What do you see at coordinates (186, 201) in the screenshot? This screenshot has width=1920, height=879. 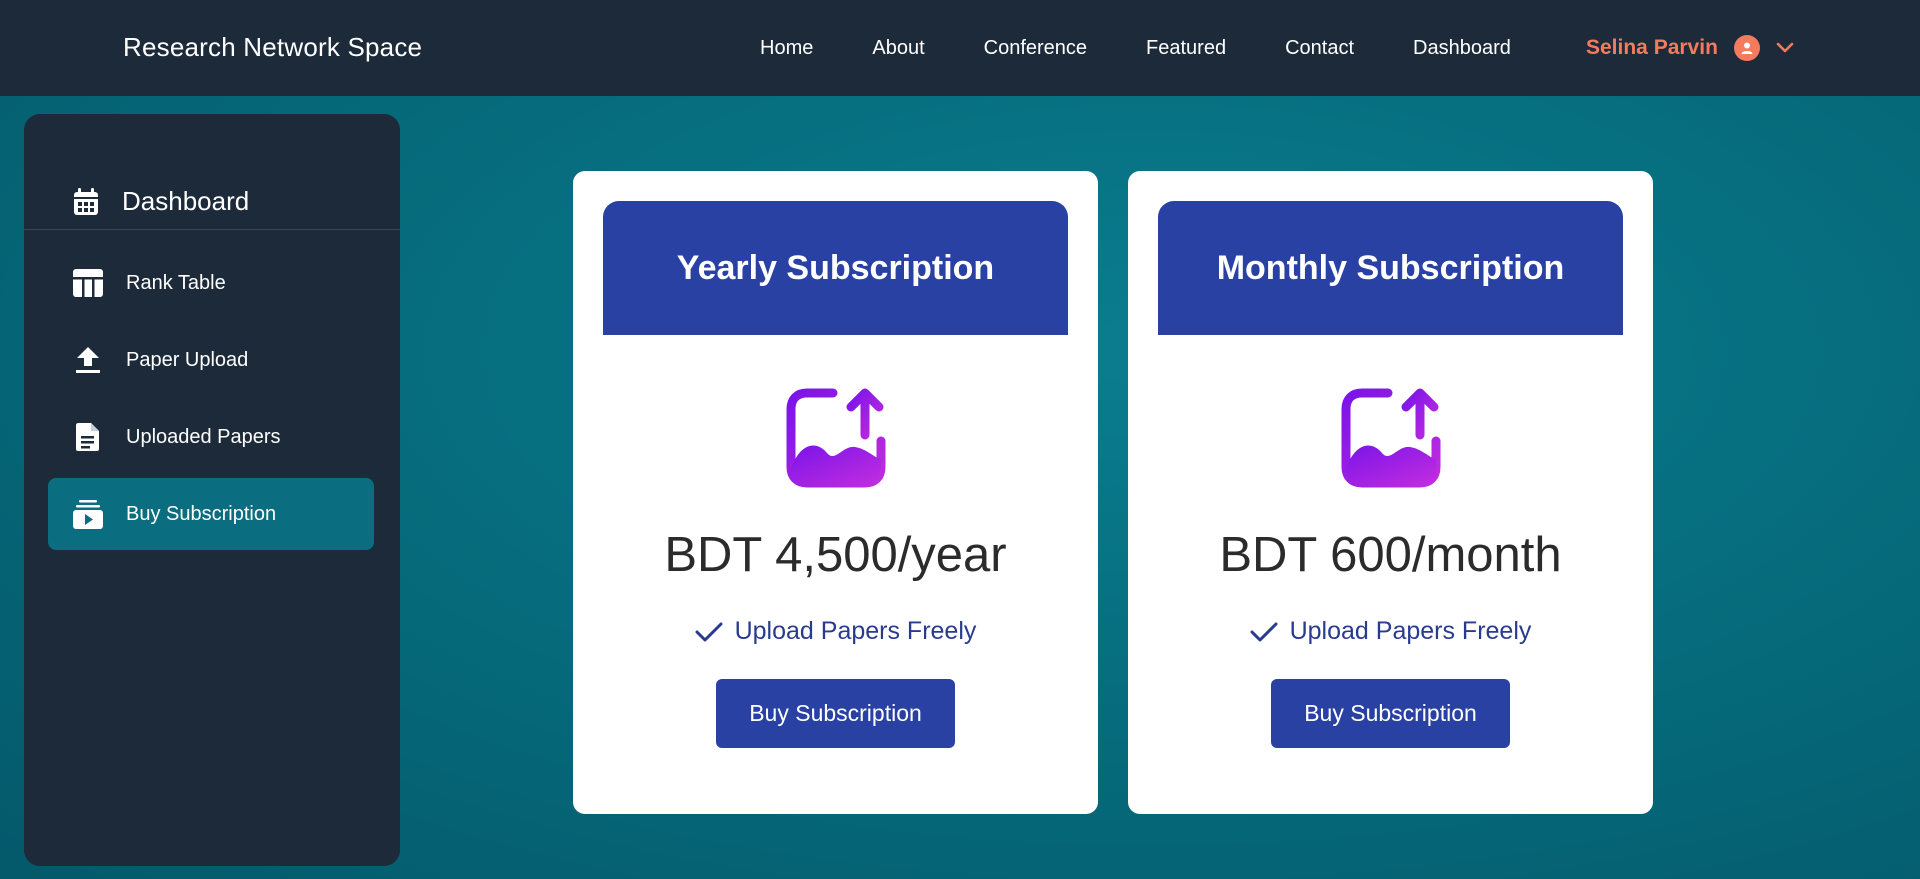 I see `sidebar-title: Dashboard` at bounding box center [186, 201].